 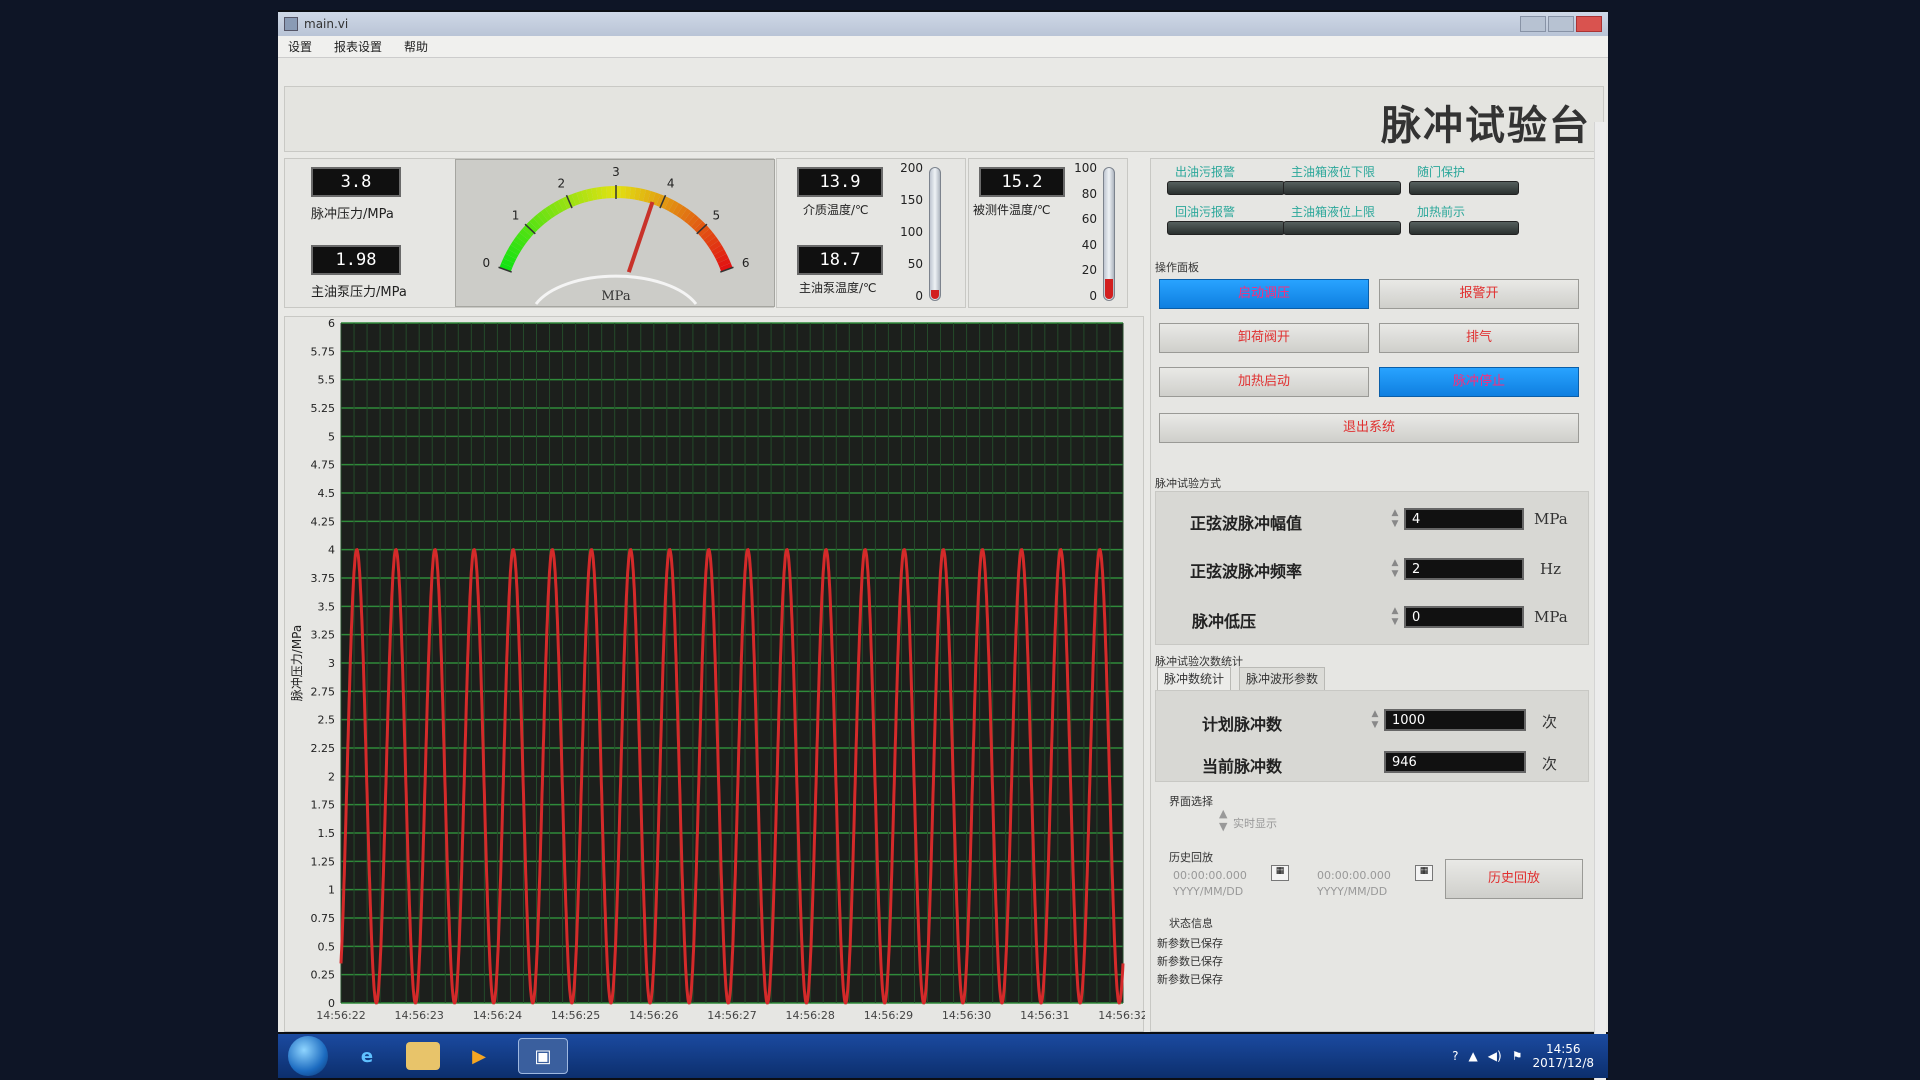 I want to click on history-replay-button: 历史回放, so click(x=1514, y=879).